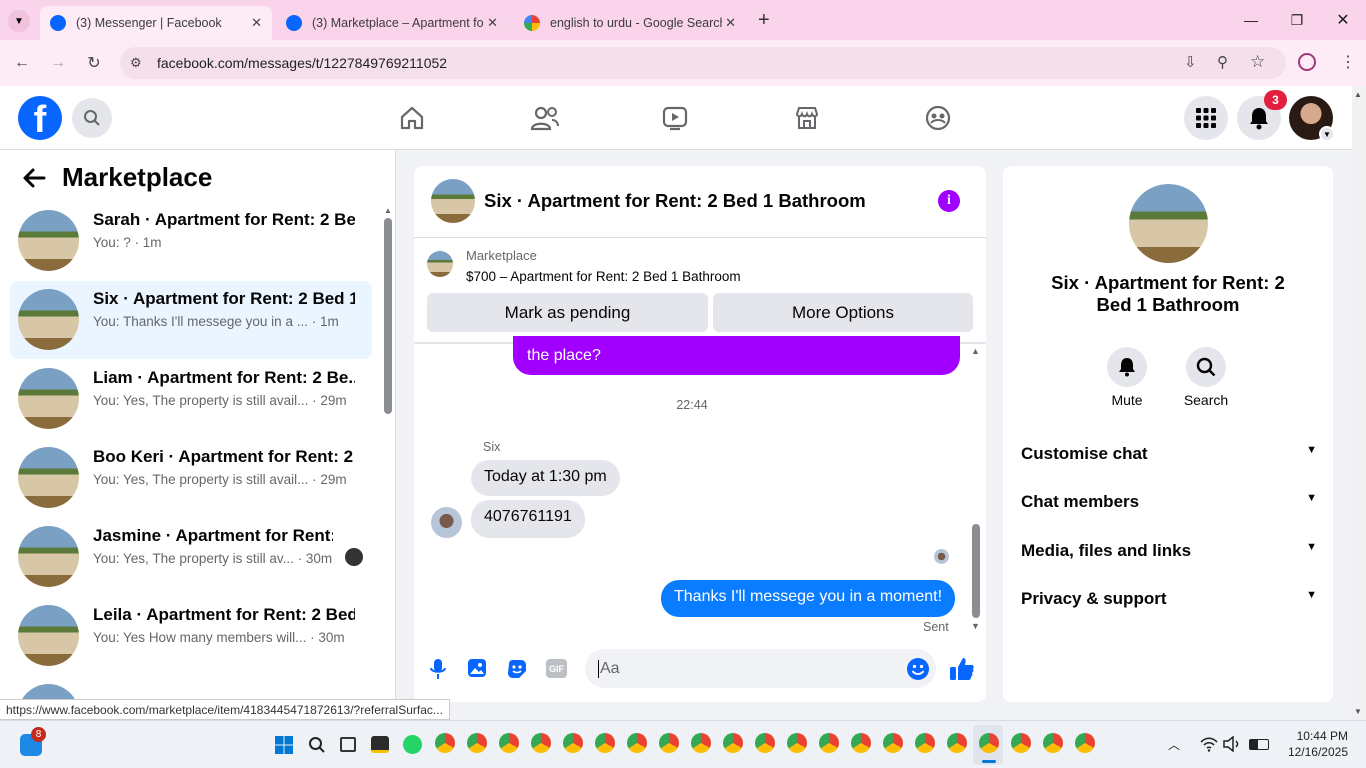  I want to click on mute-label: Mute, so click(1127, 400).